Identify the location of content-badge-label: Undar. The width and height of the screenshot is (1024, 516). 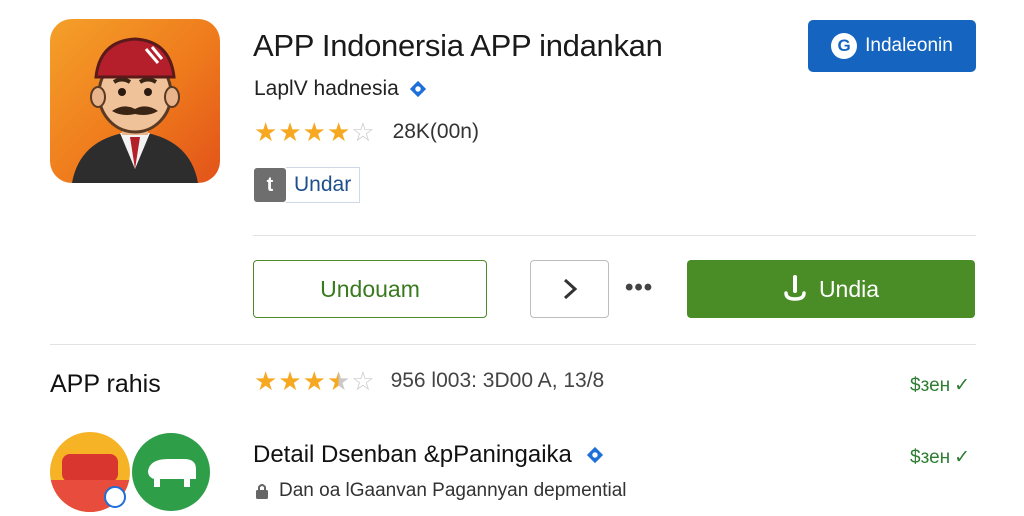
(323, 185).